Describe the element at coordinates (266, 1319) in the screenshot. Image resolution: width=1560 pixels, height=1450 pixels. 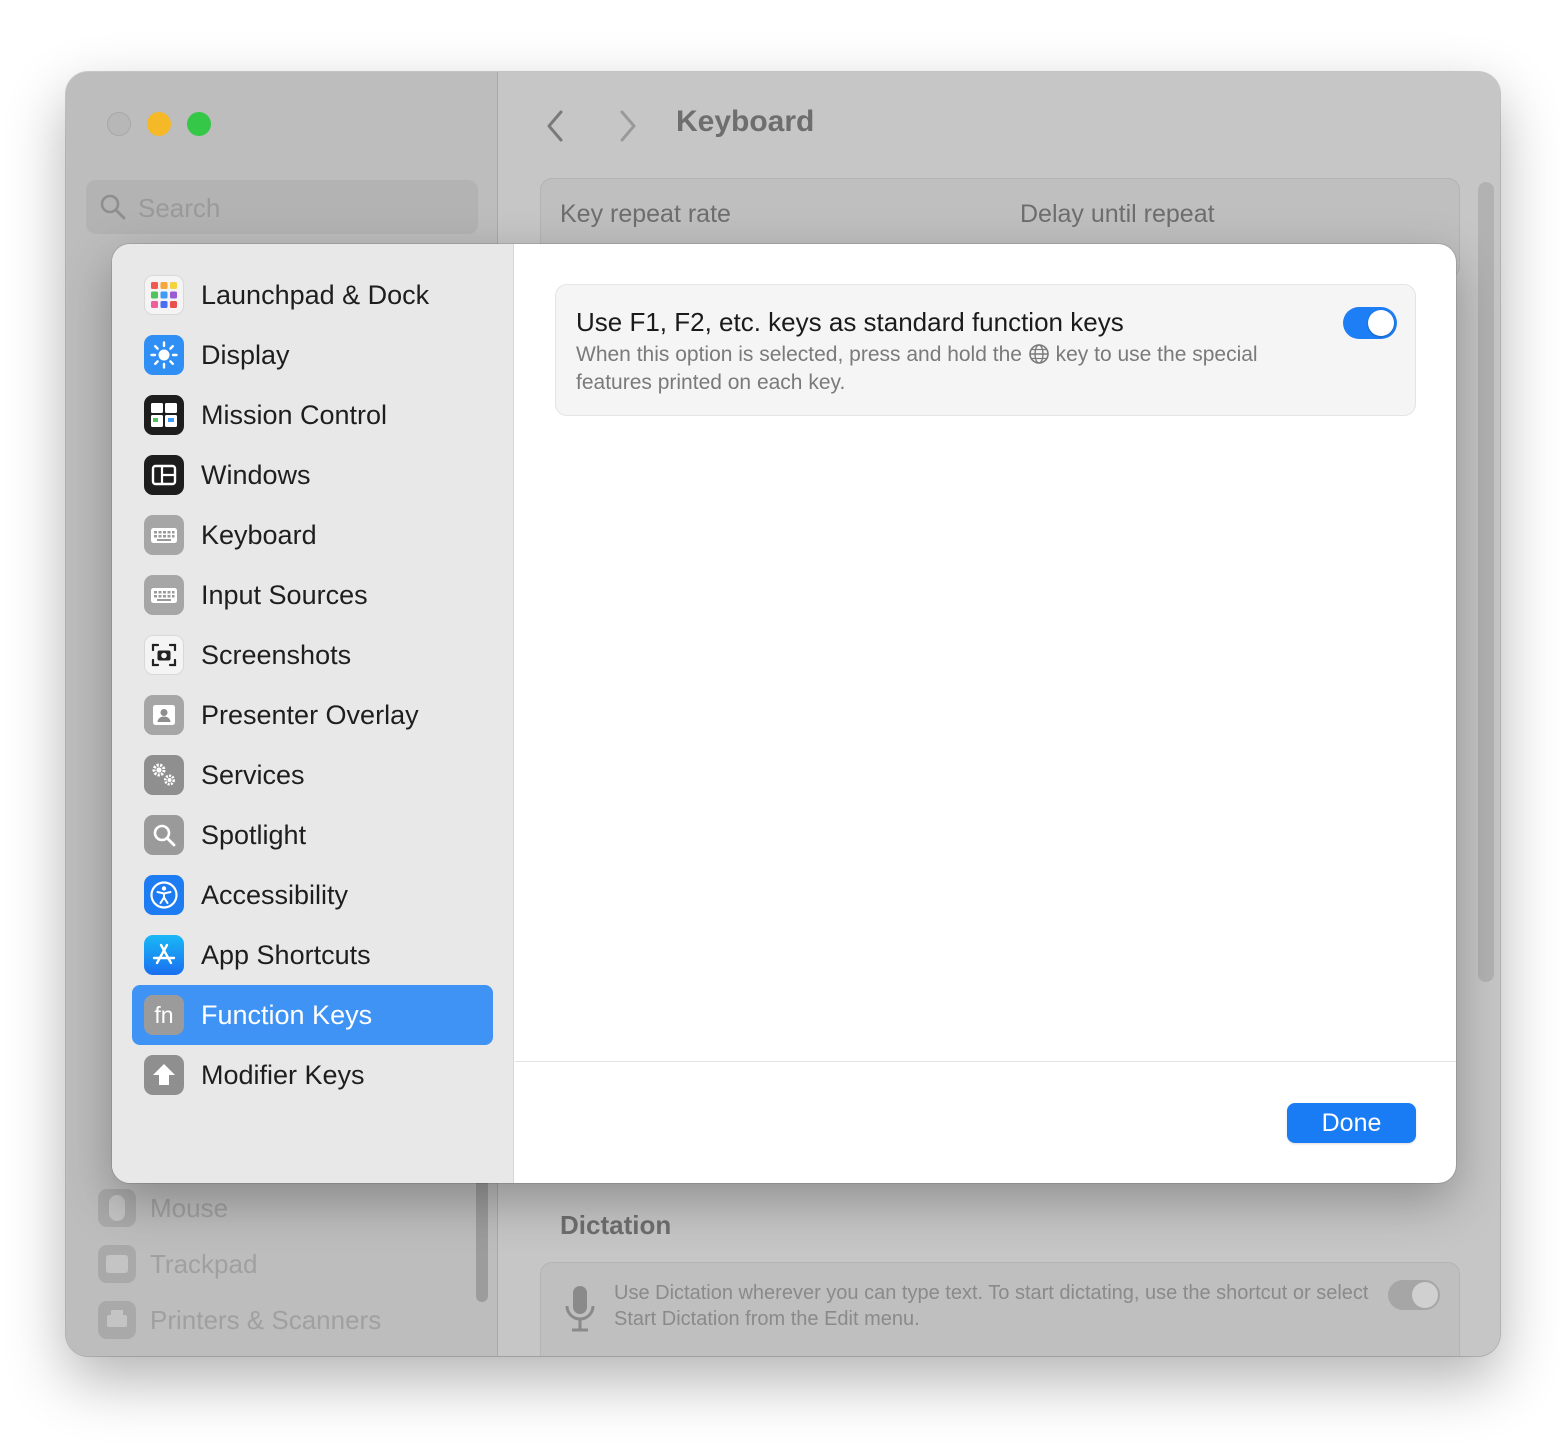
I see `sidebar-item-label: Printers & Scanners` at that location.